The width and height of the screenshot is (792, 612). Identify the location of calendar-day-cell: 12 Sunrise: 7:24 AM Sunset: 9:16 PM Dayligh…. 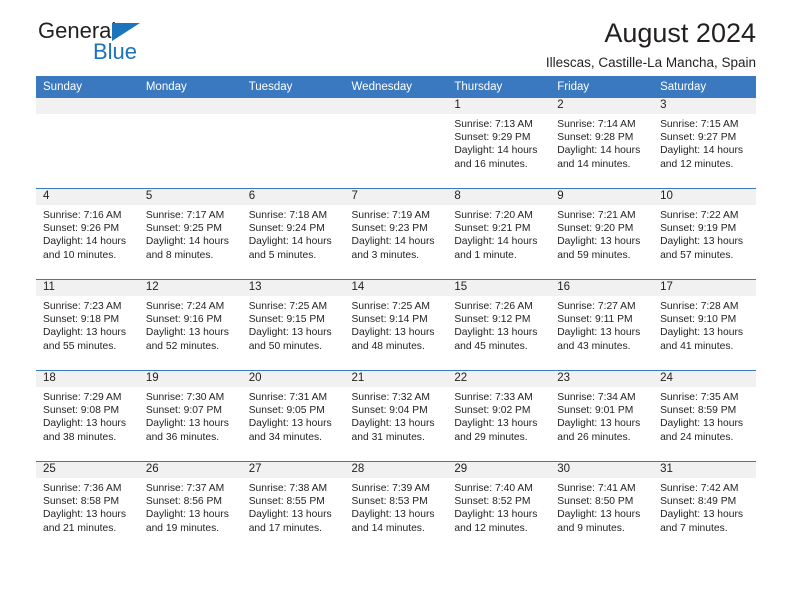
(190, 325).